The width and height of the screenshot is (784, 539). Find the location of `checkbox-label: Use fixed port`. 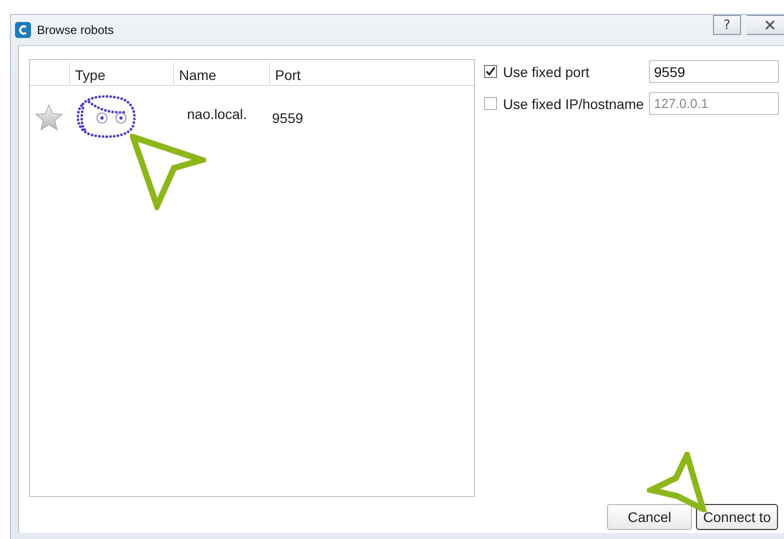

checkbox-label: Use fixed port is located at coordinates (546, 72).